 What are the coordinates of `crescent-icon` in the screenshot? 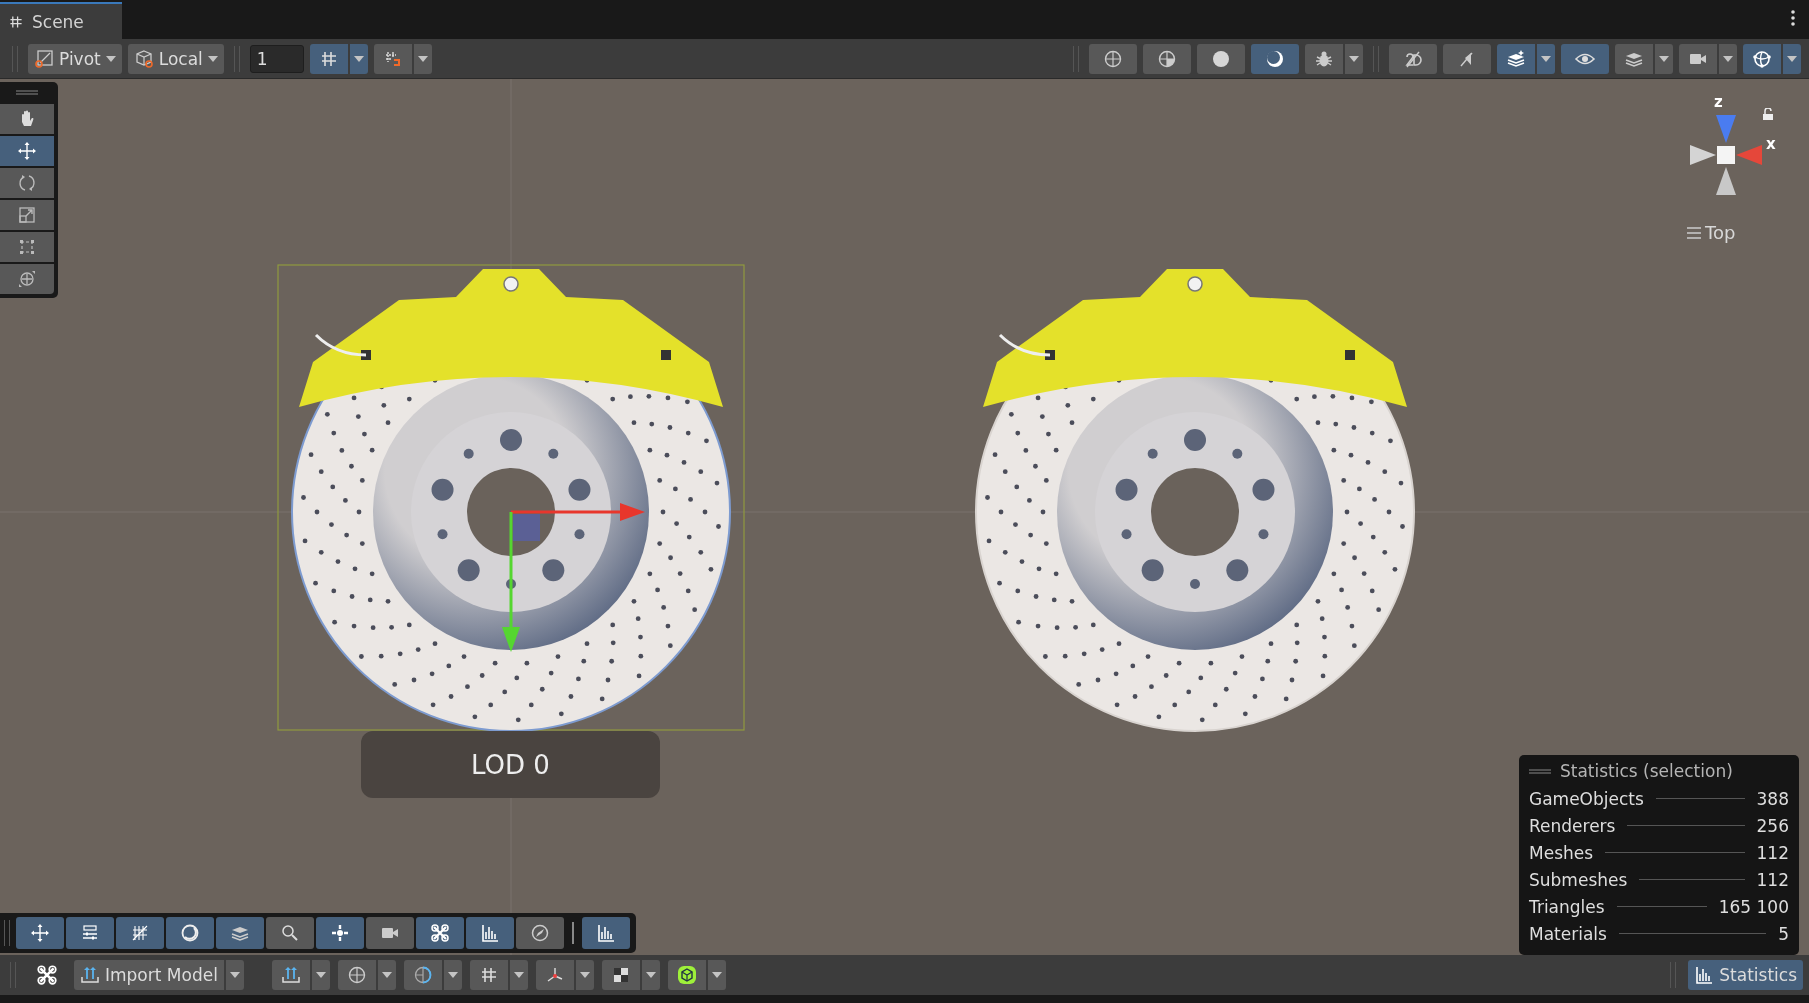 It's located at (1275, 58).